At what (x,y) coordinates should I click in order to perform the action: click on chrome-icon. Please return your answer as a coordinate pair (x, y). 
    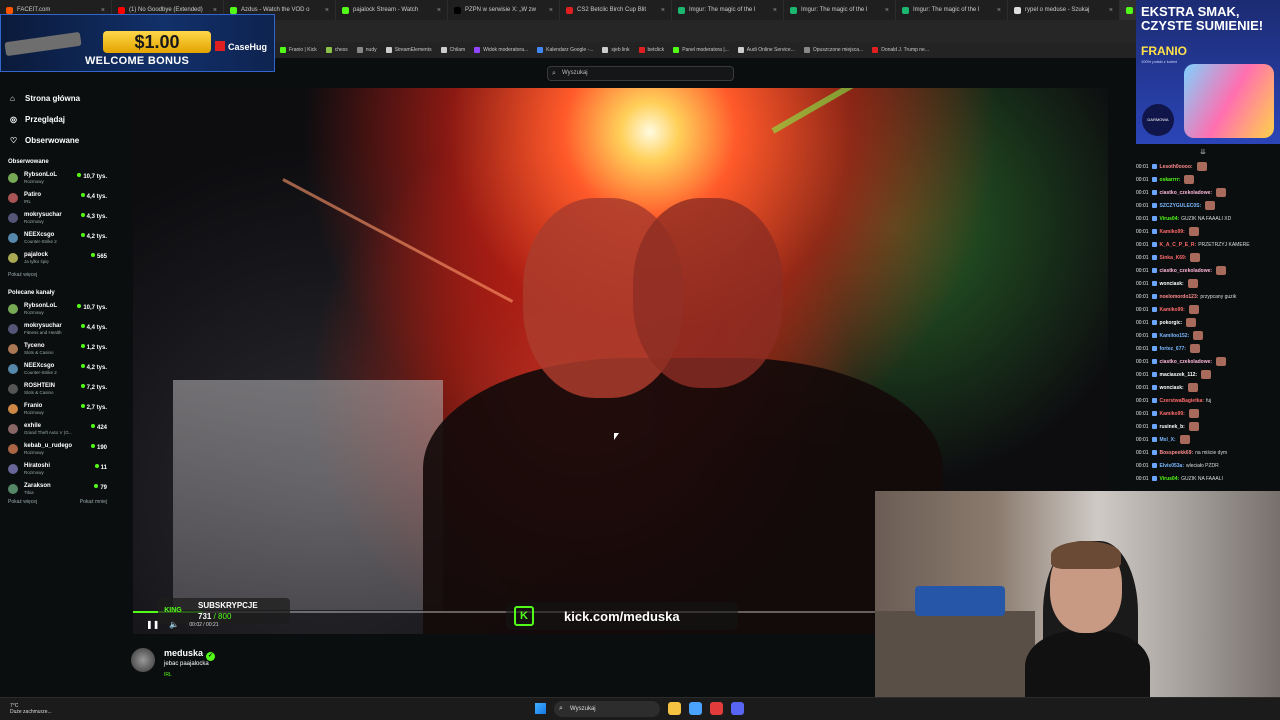
    Looking at the image, I should click on (695, 708).